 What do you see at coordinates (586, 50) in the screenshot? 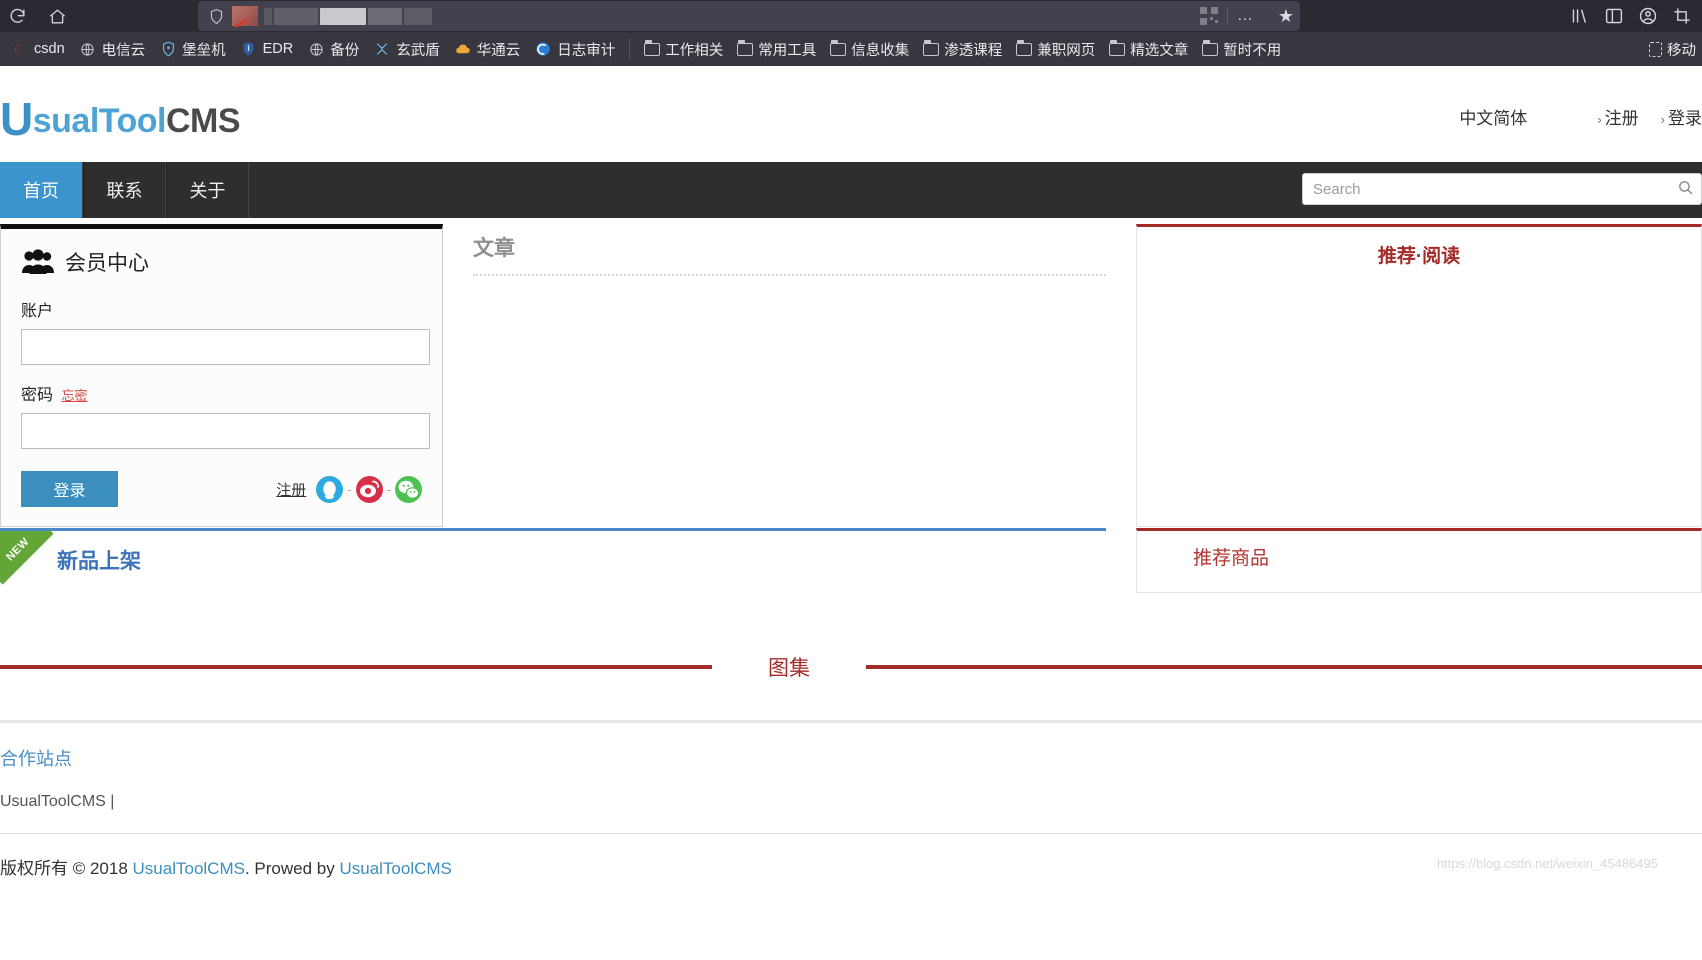
I see `bookmark-label: 日志审计` at bounding box center [586, 50].